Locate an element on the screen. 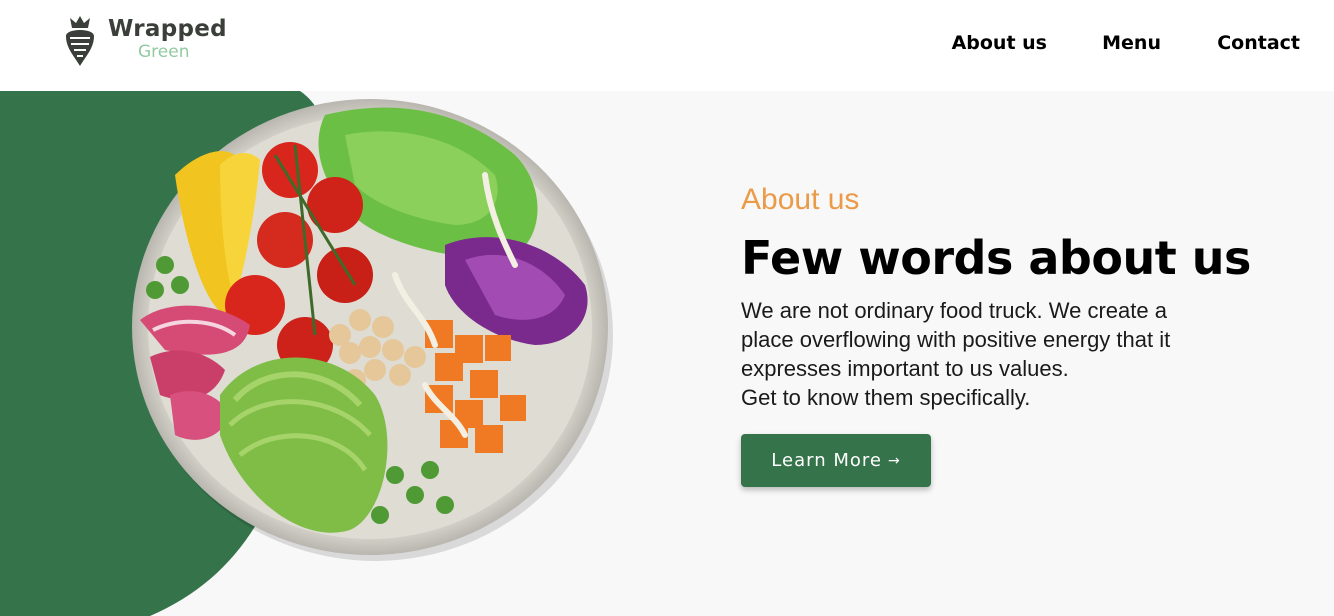 The height and width of the screenshot is (616, 1334). nav-about-us: About us is located at coordinates (999, 43).